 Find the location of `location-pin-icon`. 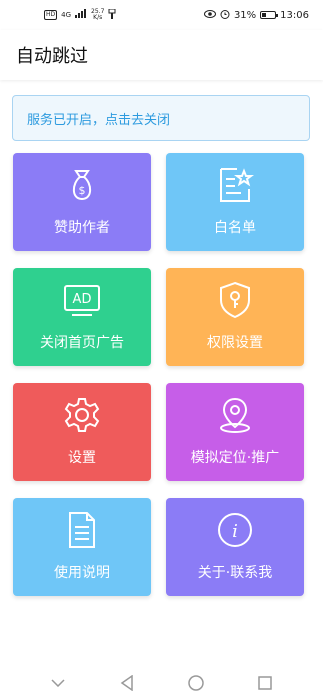

location-pin-icon is located at coordinates (235, 415).